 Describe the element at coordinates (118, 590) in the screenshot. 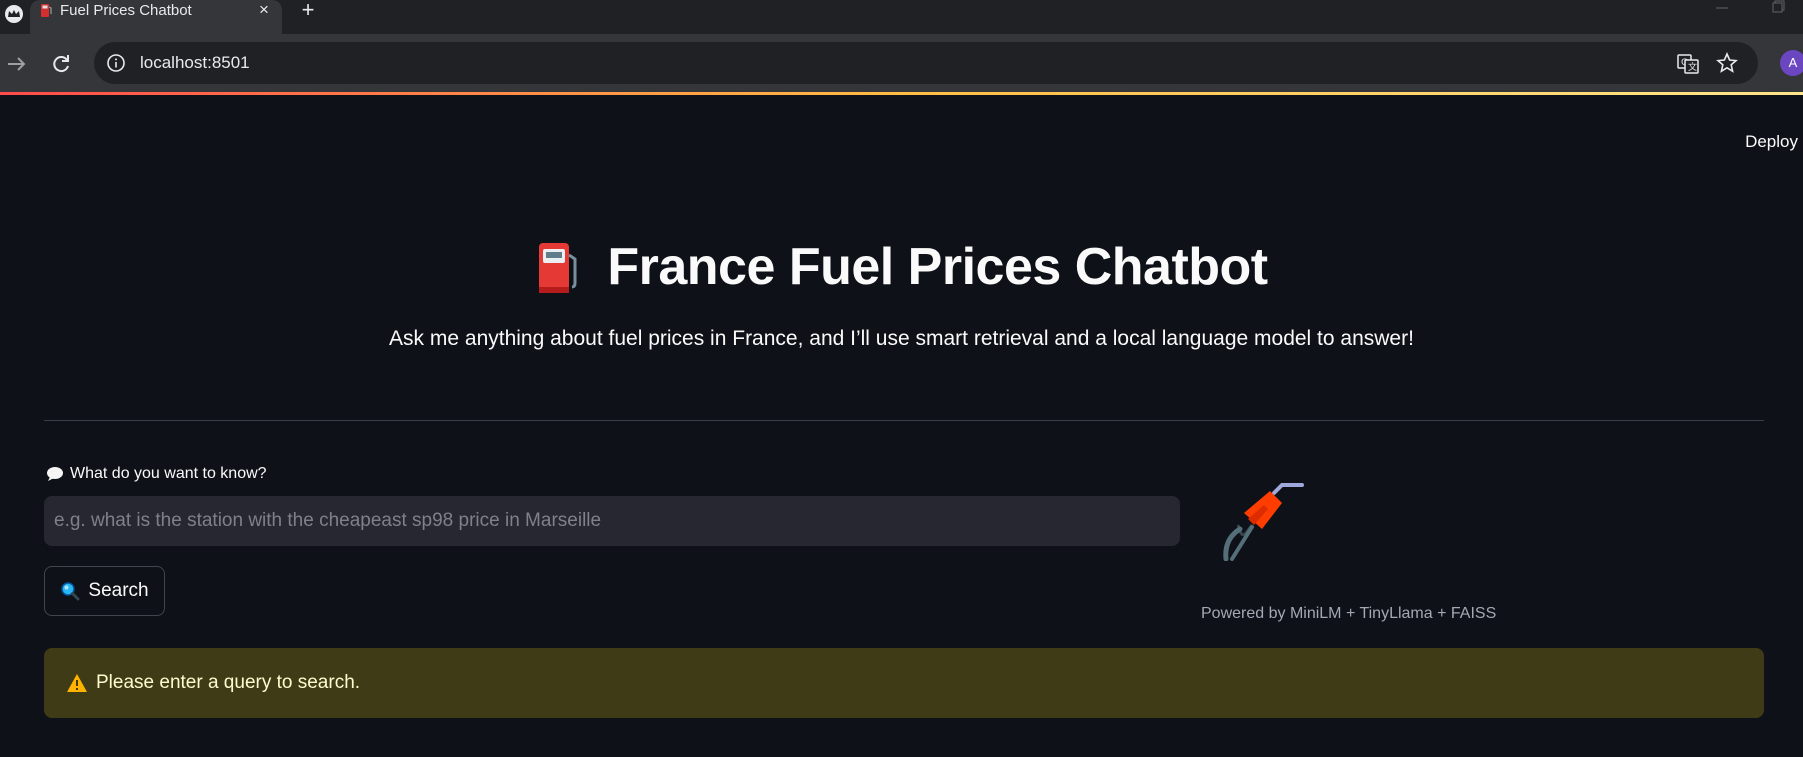

I see `search-button-label: Search` at that location.